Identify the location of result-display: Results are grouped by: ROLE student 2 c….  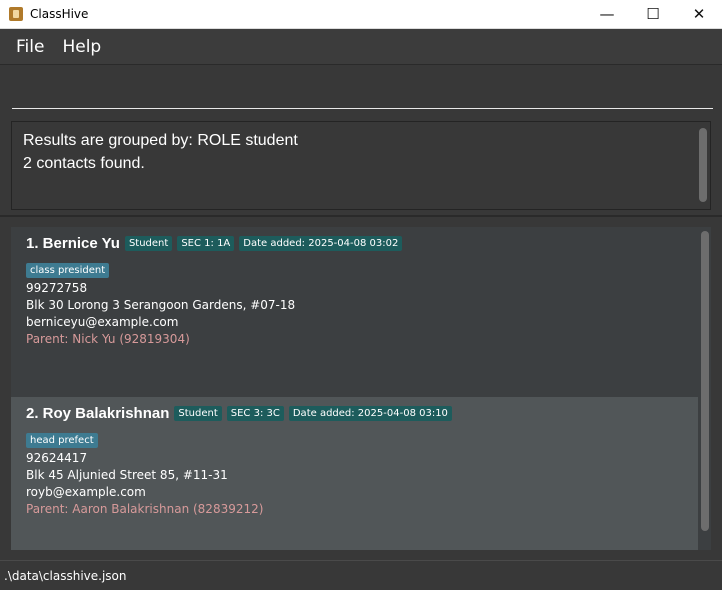
(361, 165).